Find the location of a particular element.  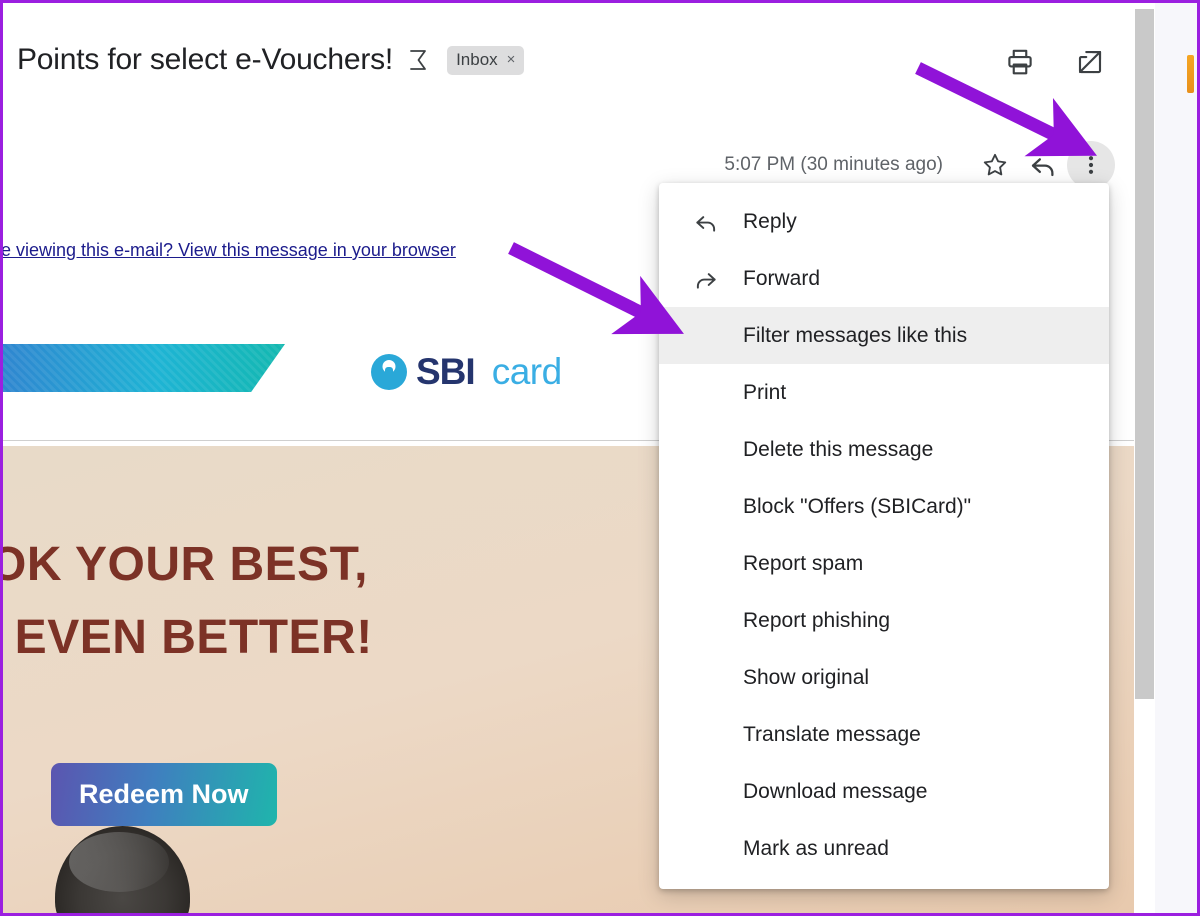

menu-item-label: Report phishing is located at coordinates (817, 620).